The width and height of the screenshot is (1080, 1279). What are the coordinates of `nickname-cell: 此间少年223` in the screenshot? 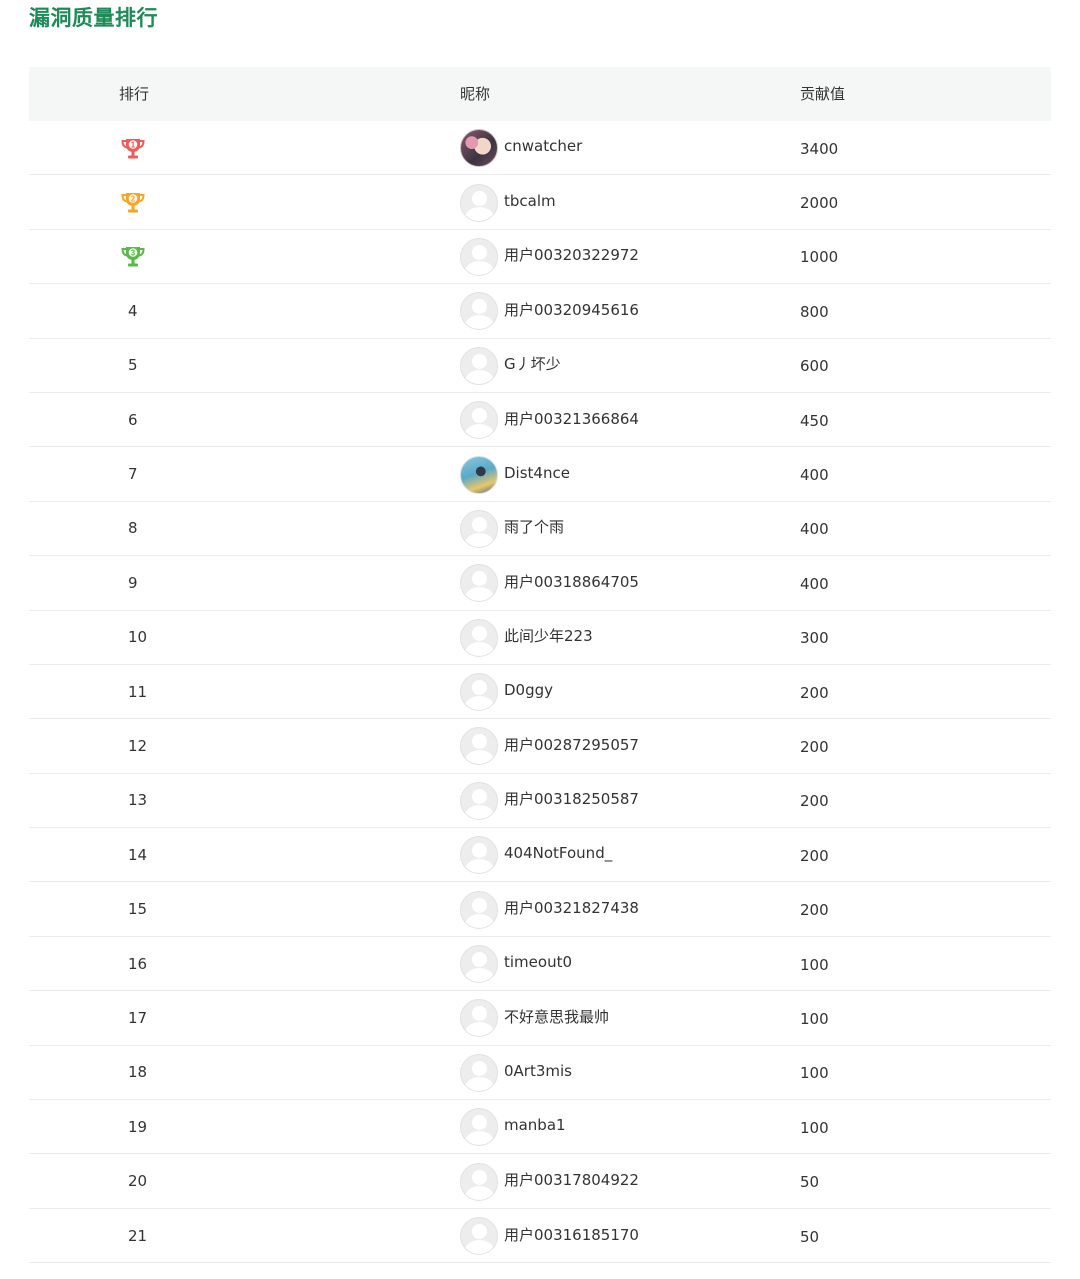 It's located at (526, 637).